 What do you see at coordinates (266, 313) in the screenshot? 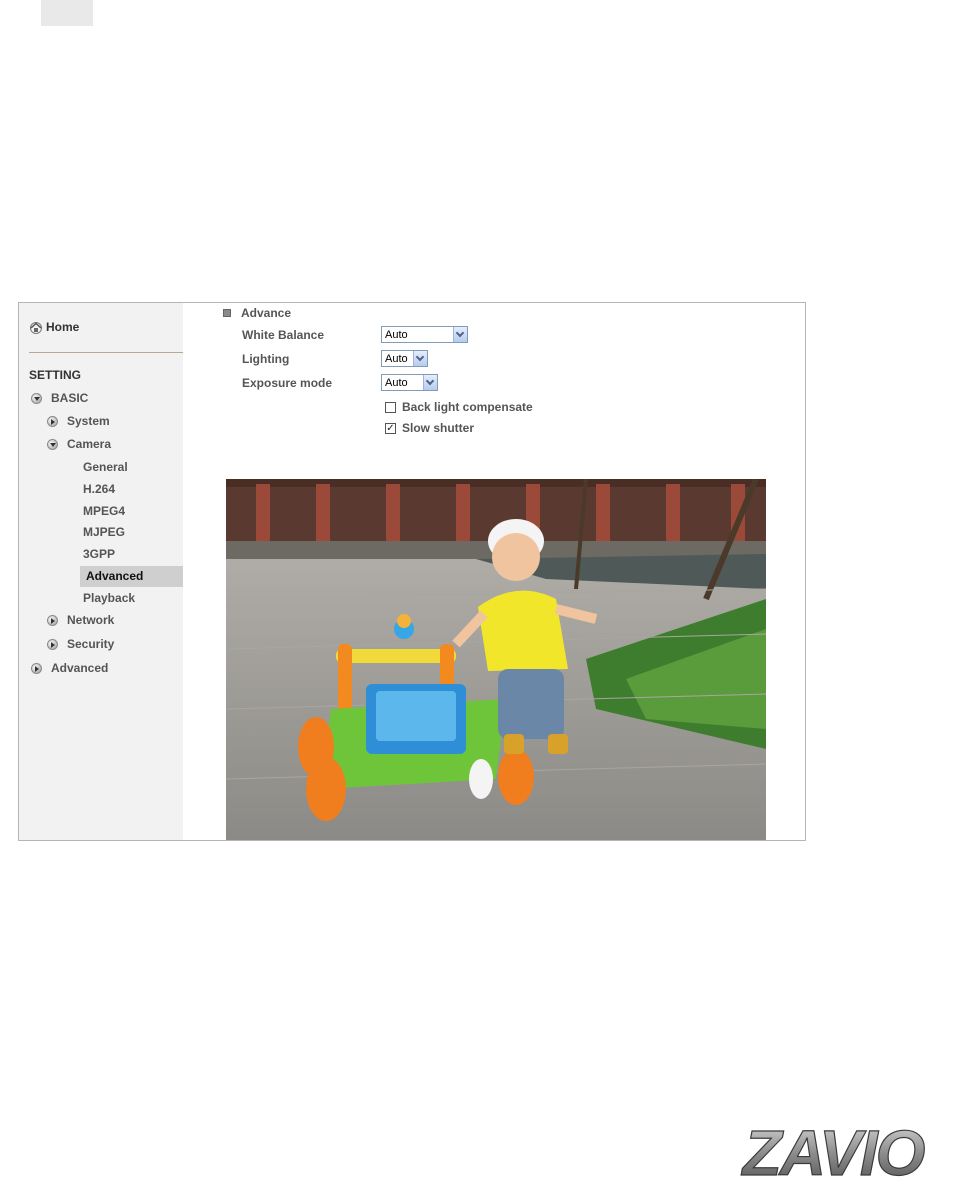
I see `advance-section-title: Advance` at bounding box center [266, 313].